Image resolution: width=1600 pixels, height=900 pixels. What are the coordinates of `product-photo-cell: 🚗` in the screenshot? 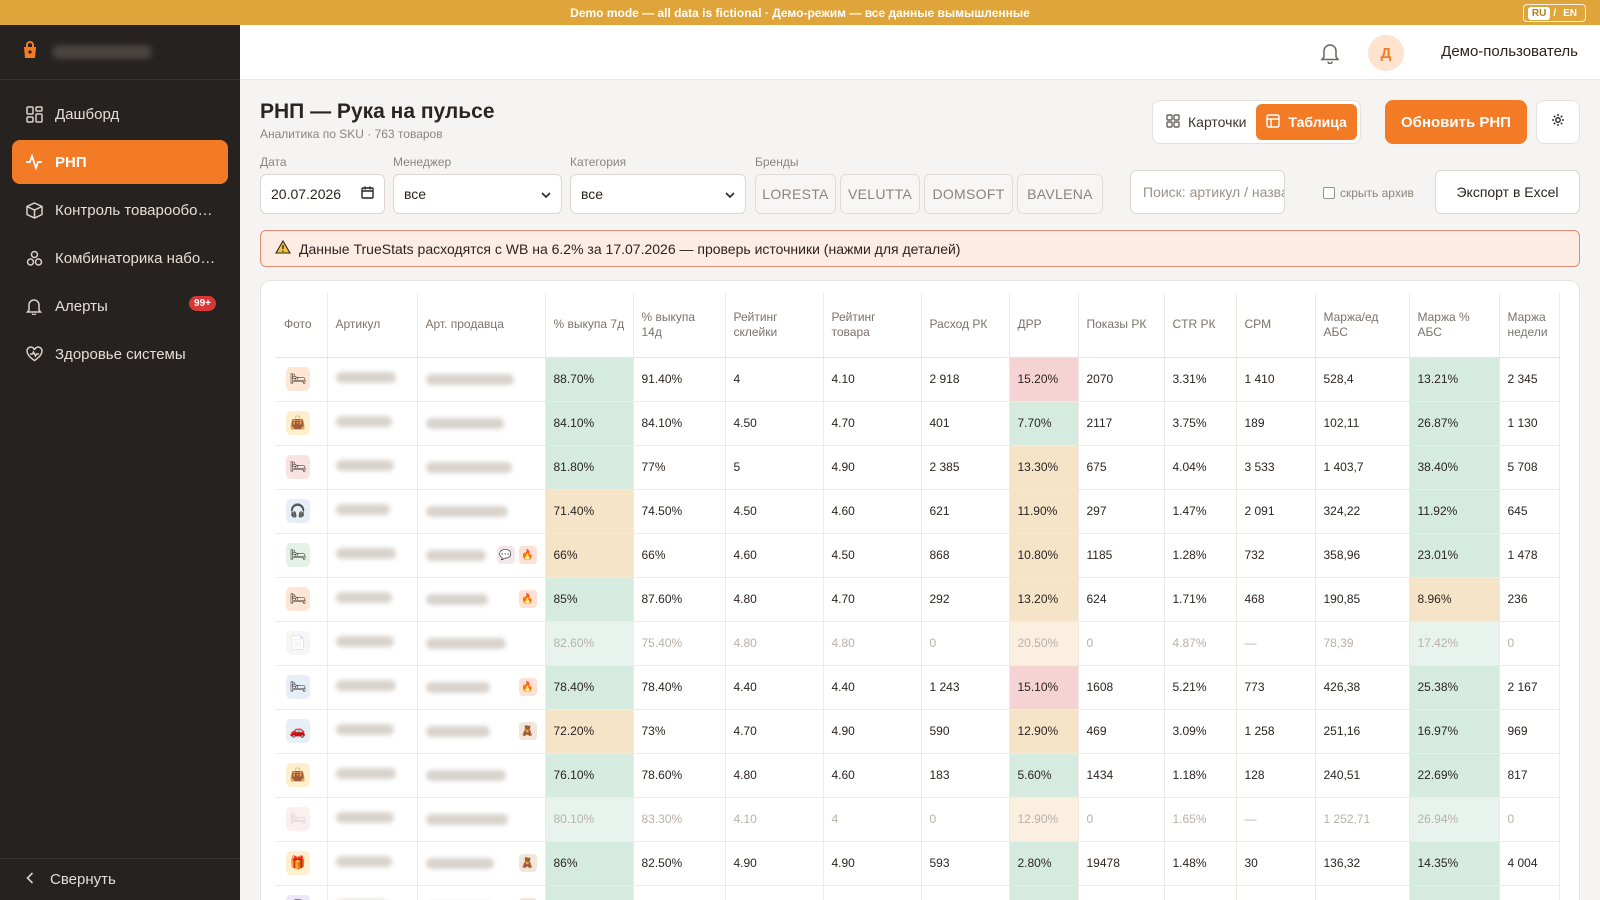 It's located at (302, 731).